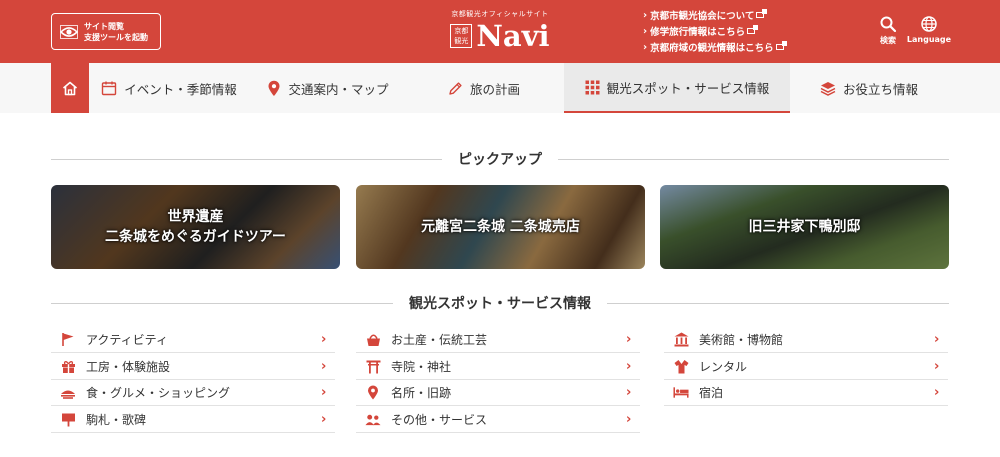 This screenshot has height=457, width=1000. I want to click on service-label: 食・グルメ・ショッピング, so click(158, 393).